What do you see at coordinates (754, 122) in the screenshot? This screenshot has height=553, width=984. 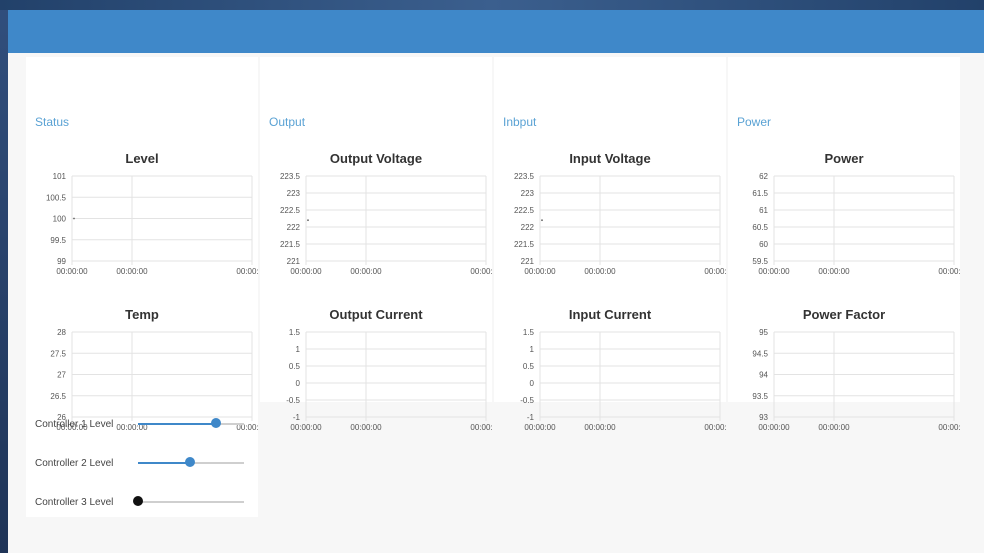 I see `group-title-power: Power` at bounding box center [754, 122].